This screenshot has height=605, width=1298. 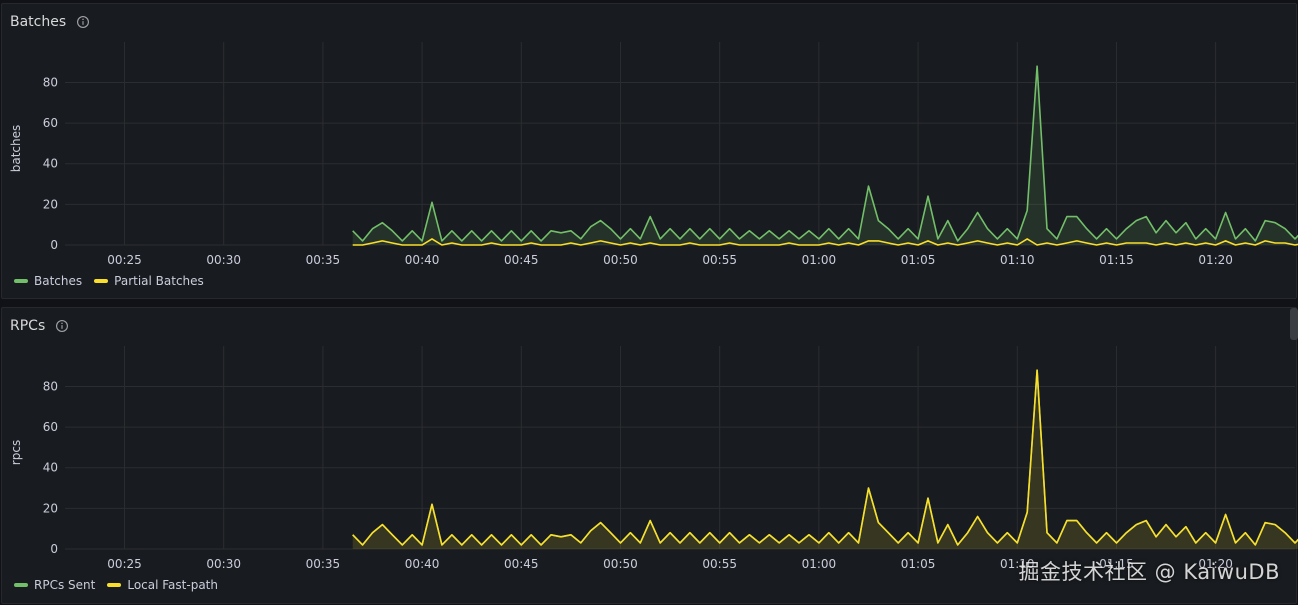 I want to click on y-axis-label: rpcs, so click(x=16, y=452).